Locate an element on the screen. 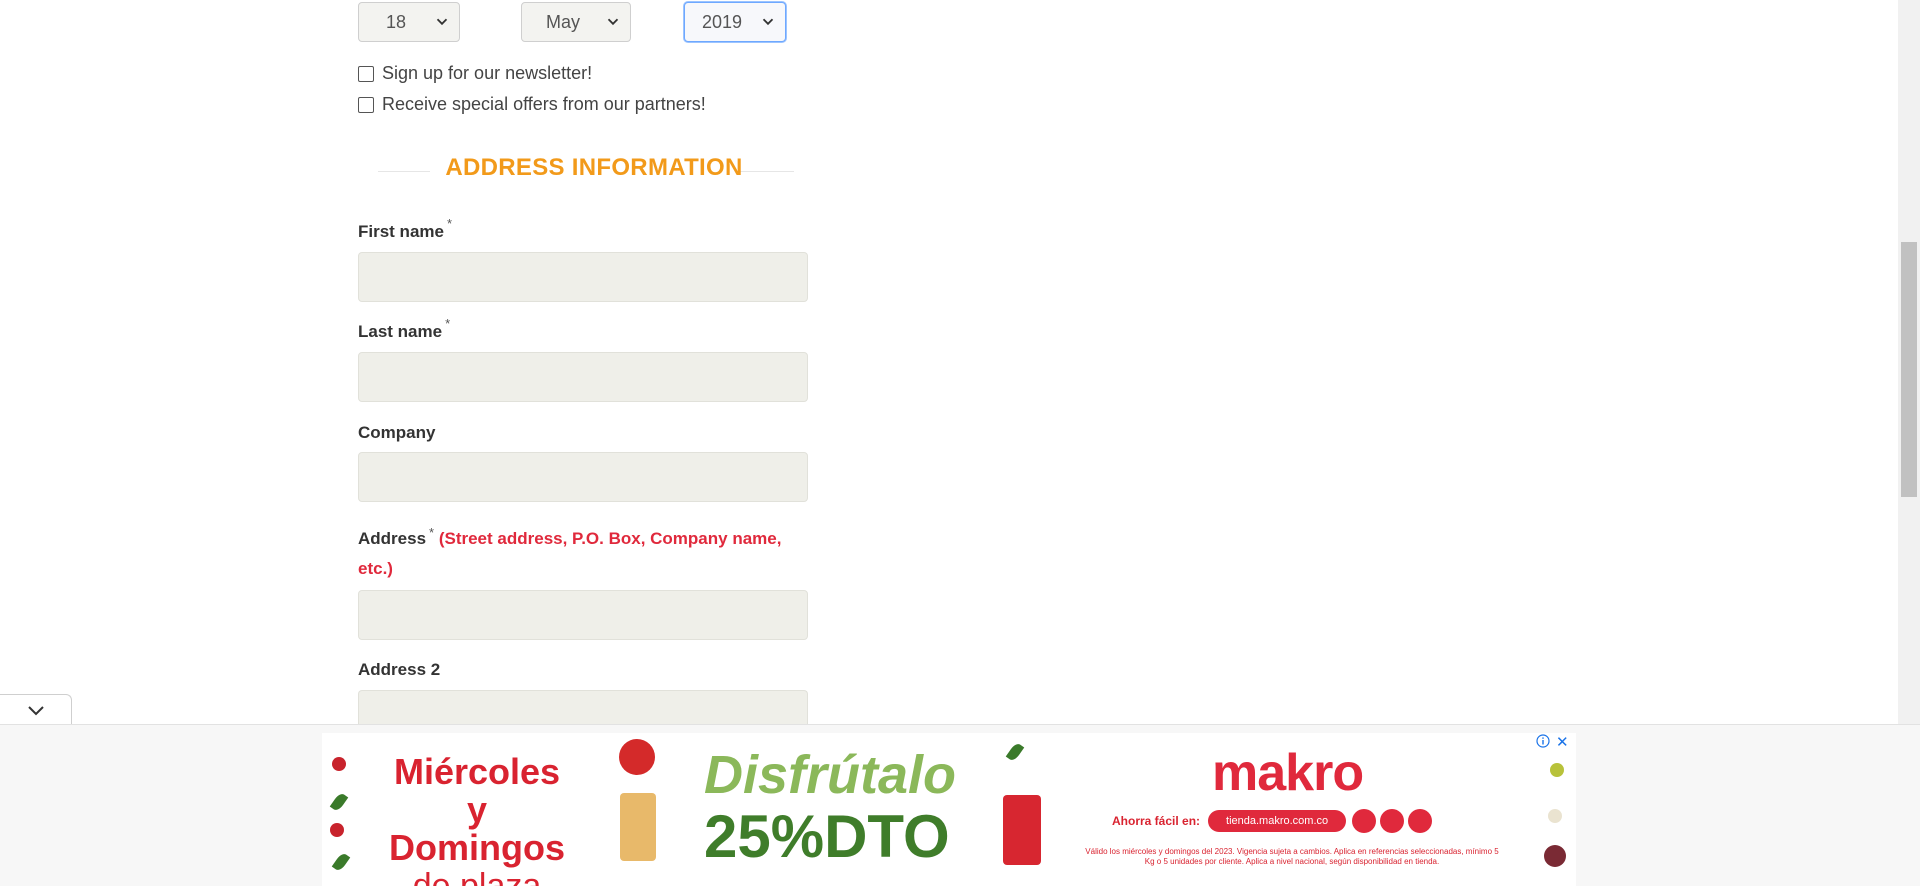  ad-discount: Disfrútalo 25%DTO is located at coordinates (830, 807).